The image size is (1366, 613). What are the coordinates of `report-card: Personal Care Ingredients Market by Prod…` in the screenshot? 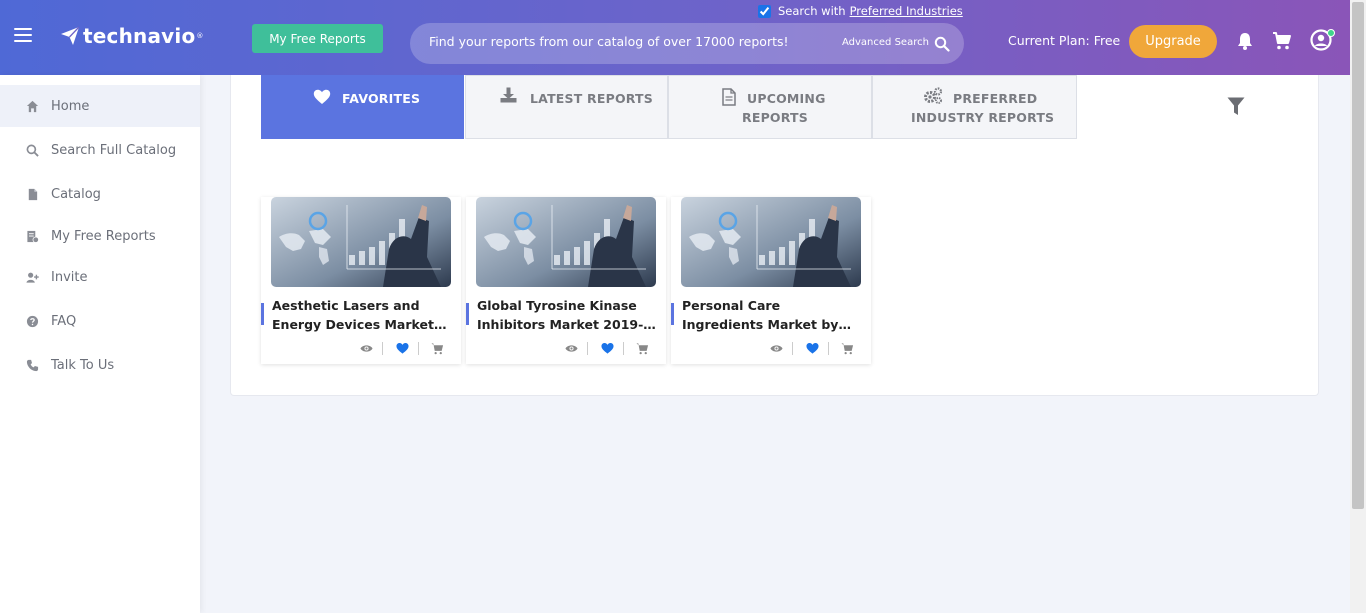 It's located at (771, 280).